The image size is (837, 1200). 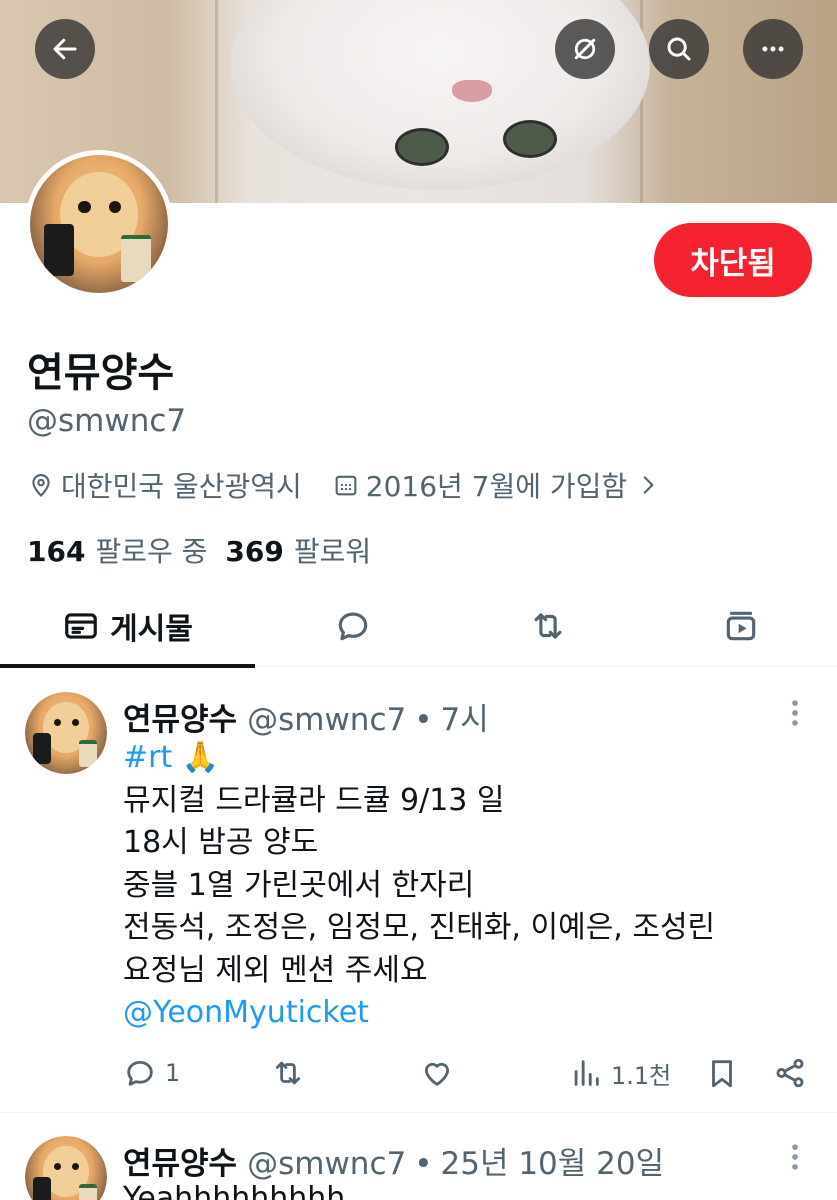 What do you see at coordinates (795, 1157) in the screenshot?
I see `tweet-more-icon` at bounding box center [795, 1157].